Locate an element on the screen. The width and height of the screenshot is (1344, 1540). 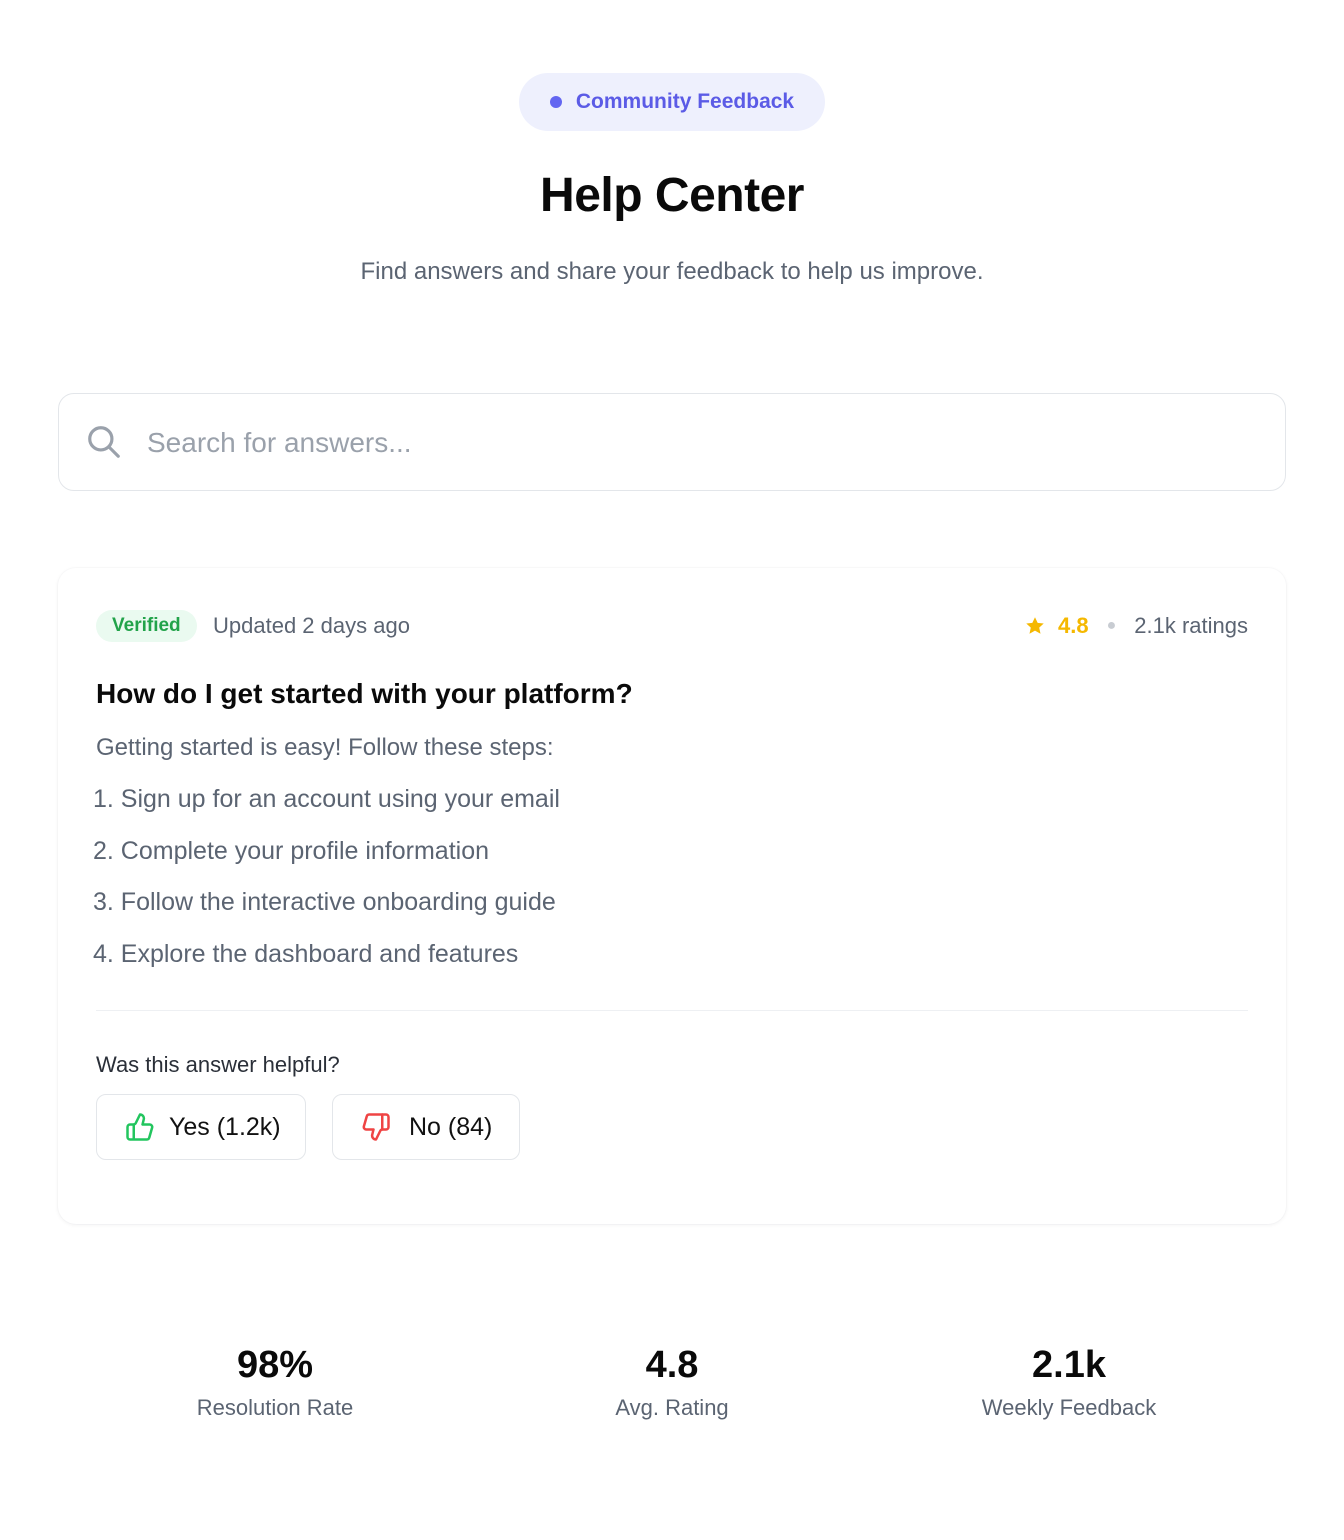
step-item: 4. Explore the dashboard and features is located at coordinates (306, 953).